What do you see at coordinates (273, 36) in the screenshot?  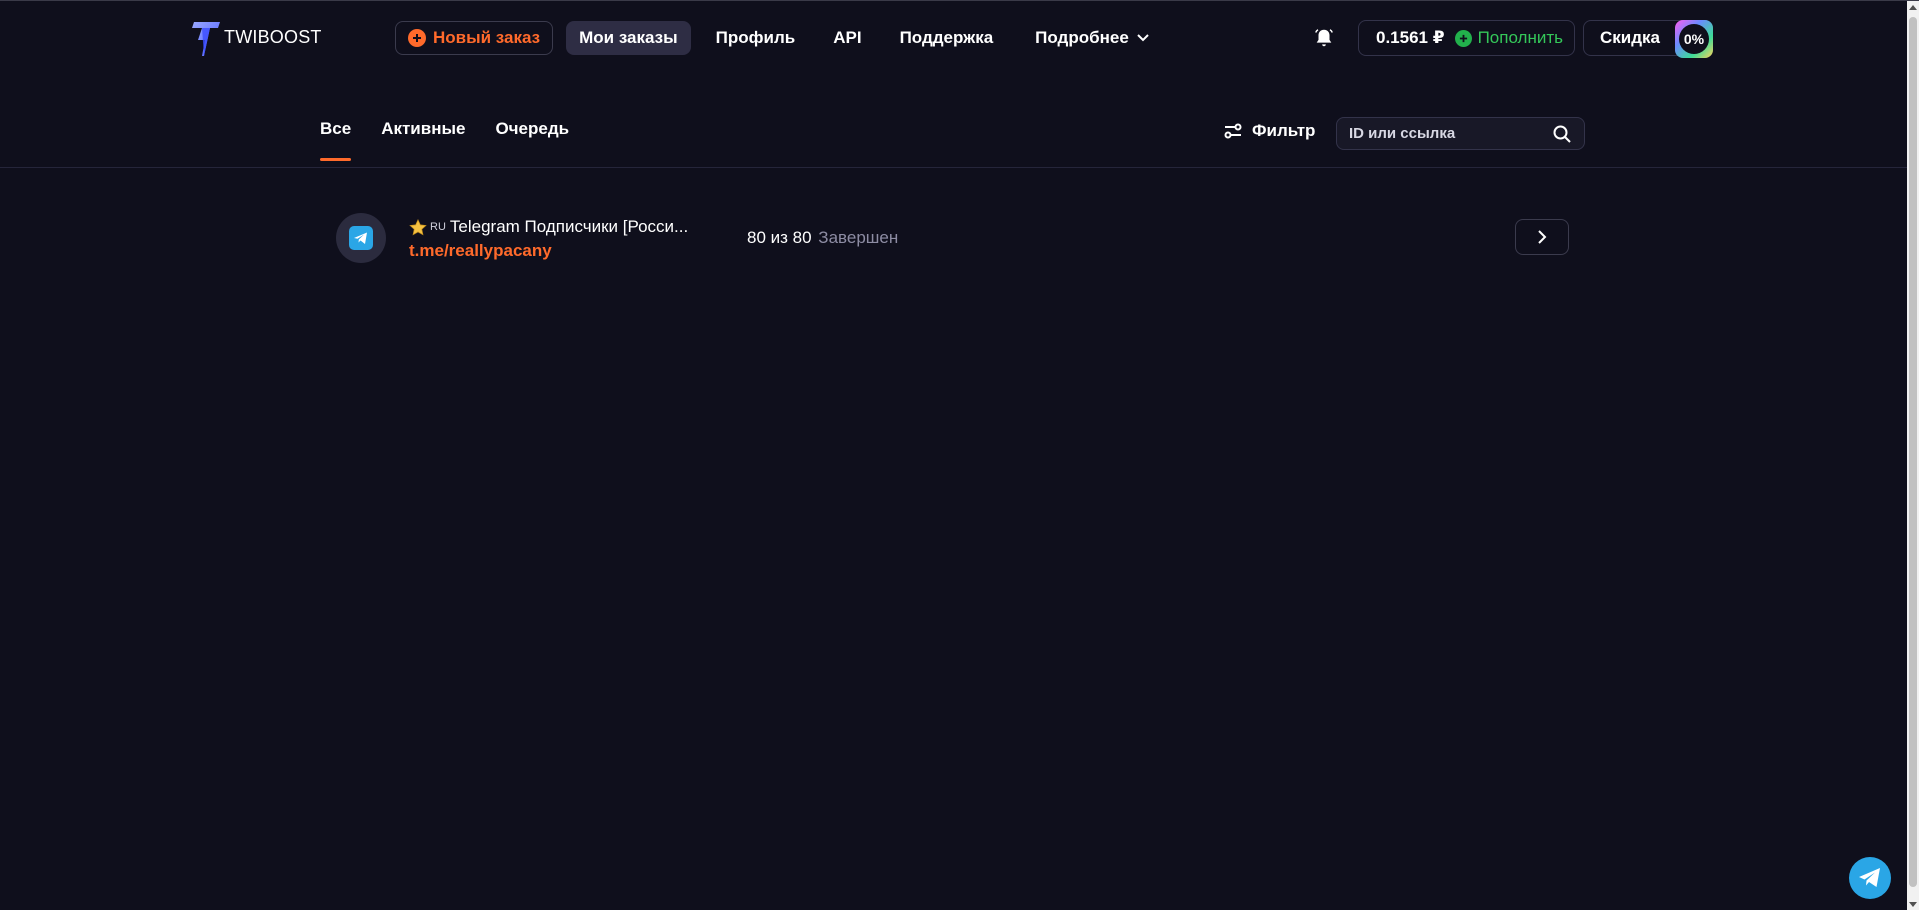 I see `logo-text: TWIBOOST` at bounding box center [273, 36].